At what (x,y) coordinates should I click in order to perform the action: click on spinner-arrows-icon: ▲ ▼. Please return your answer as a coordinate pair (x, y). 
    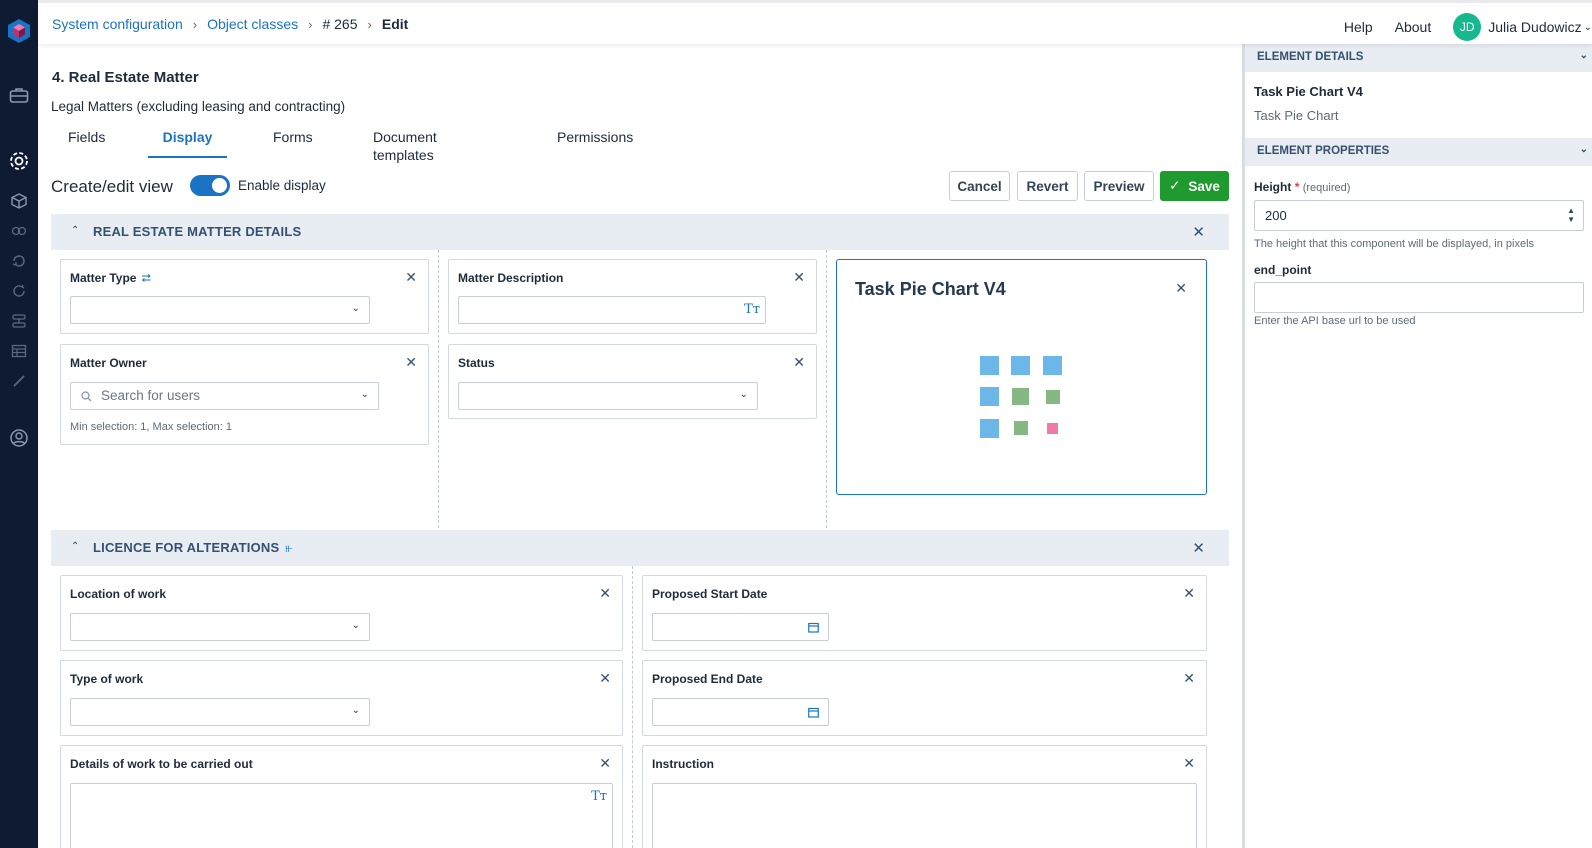
    Looking at the image, I should click on (1571, 215).